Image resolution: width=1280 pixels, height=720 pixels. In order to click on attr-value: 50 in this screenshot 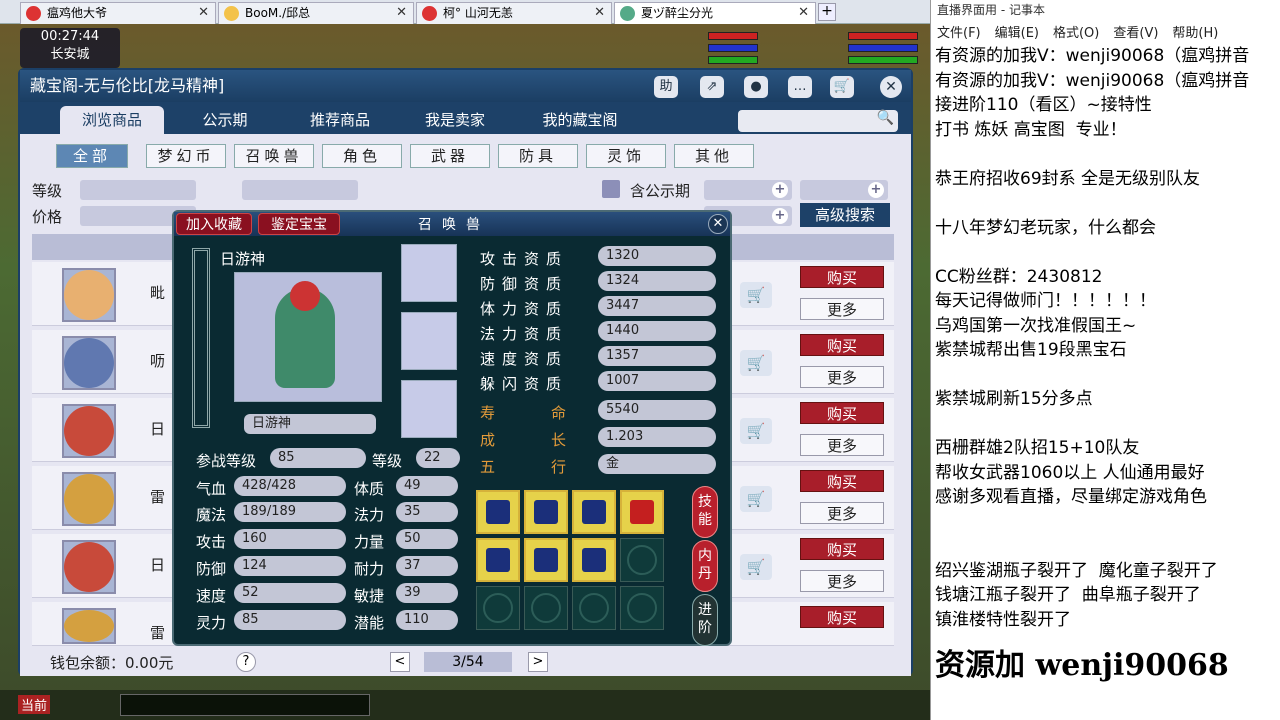, I will do `click(427, 539)`.